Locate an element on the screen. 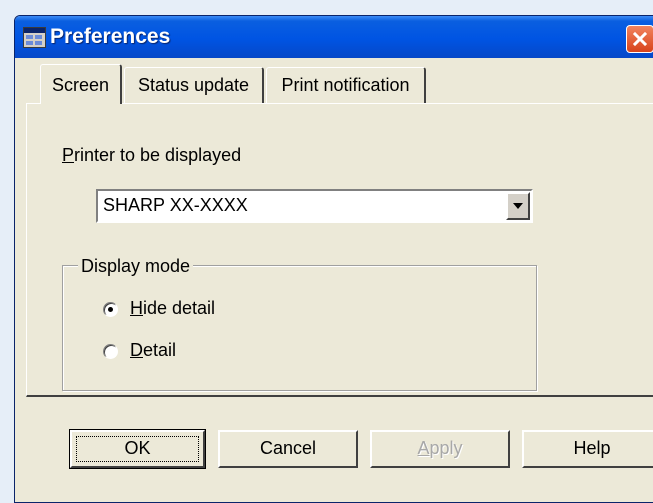 This screenshot has width=653, height=503. display-mode-legend: Display mode is located at coordinates (136, 266).